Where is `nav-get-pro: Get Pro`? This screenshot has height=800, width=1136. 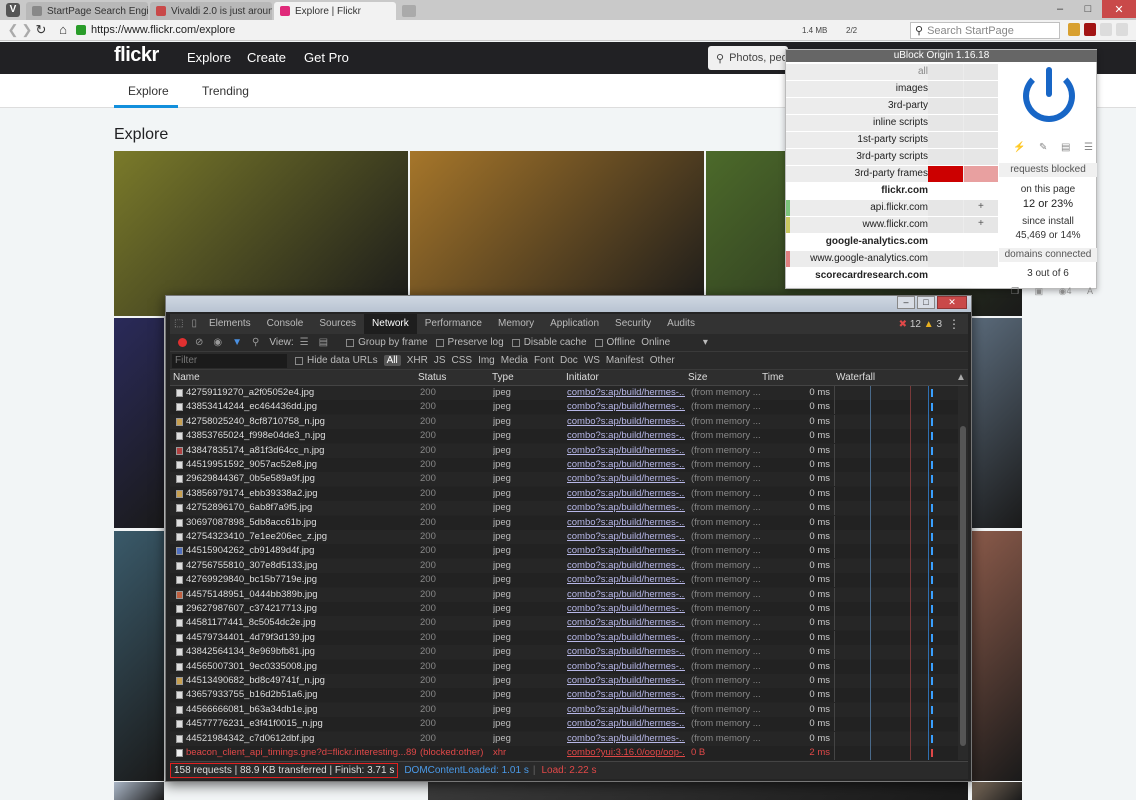 nav-get-pro: Get Pro is located at coordinates (326, 57).